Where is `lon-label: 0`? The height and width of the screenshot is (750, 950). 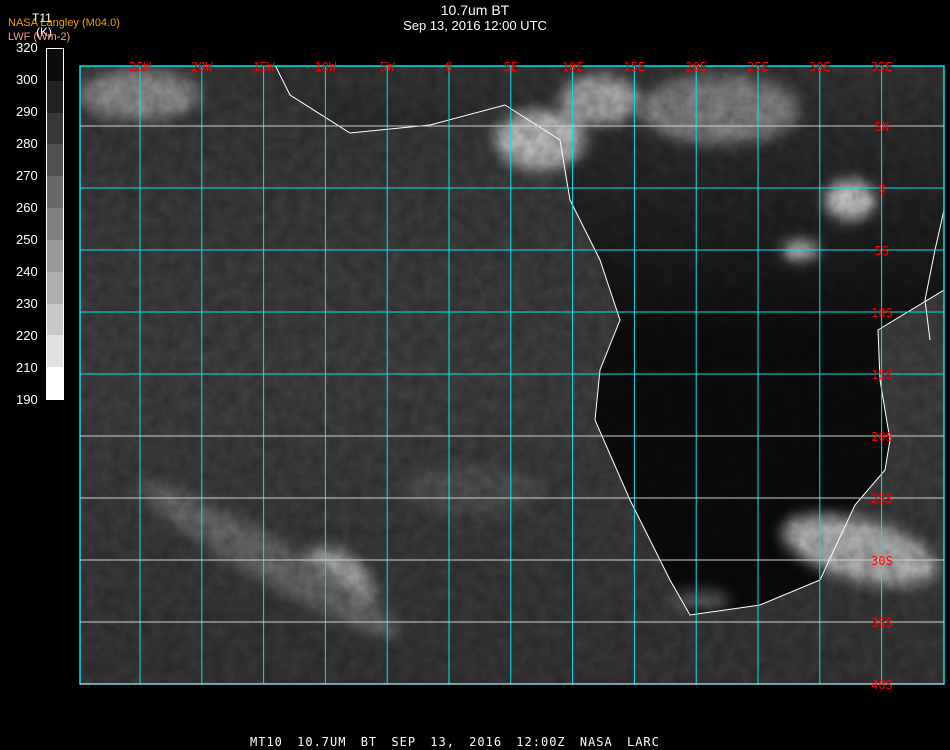
lon-label: 0 is located at coordinates (448, 67).